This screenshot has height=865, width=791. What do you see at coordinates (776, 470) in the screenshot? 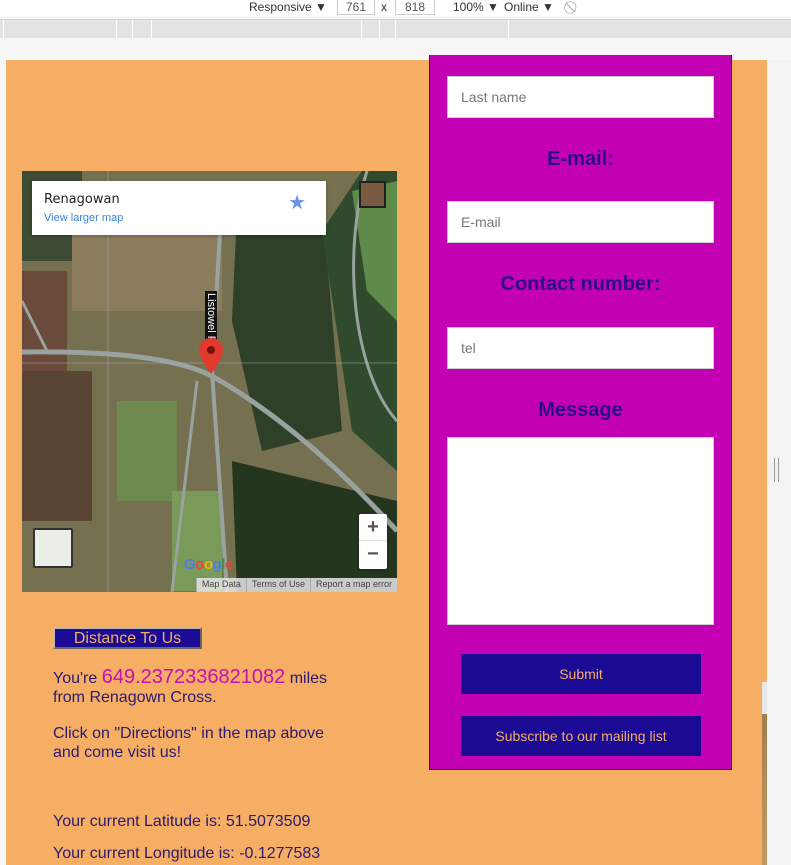
I see `resize-handle` at bounding box center [776, 470].